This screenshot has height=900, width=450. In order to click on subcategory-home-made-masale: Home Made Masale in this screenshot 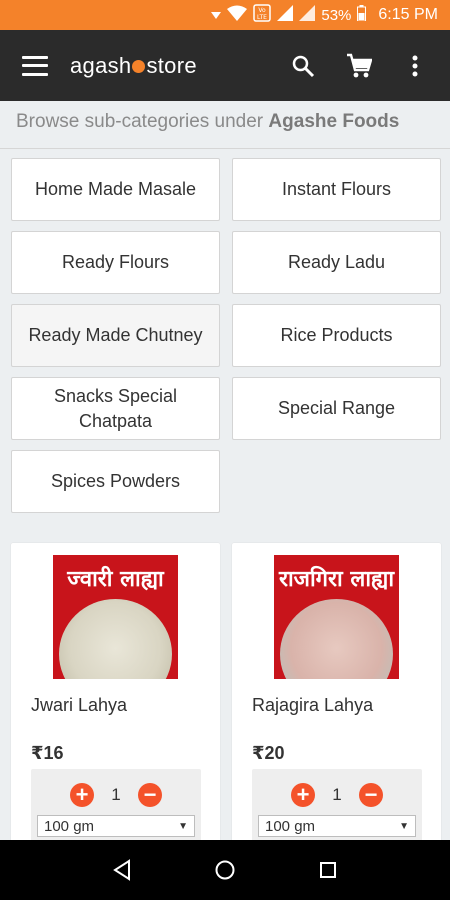, I will do `click(115, 189)`.